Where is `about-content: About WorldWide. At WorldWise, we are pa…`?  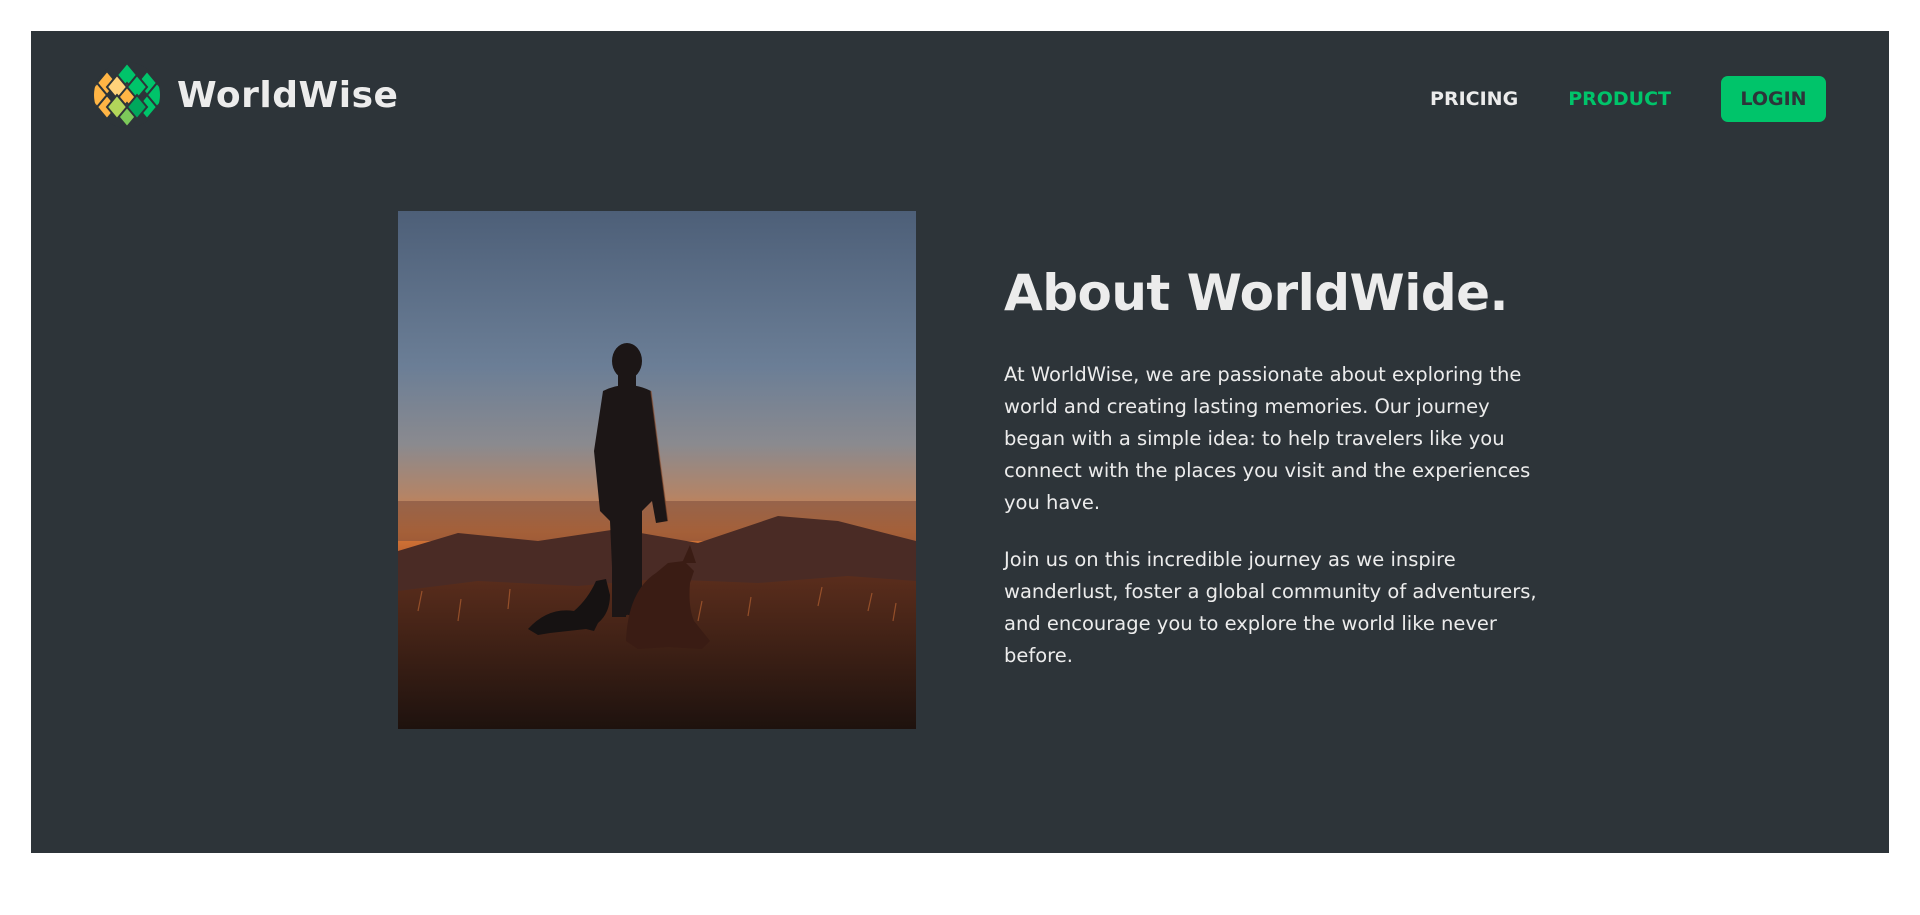 about-content: About WorldWide. At WorldWise, we are pa… is located at coordinates (1274, 480).